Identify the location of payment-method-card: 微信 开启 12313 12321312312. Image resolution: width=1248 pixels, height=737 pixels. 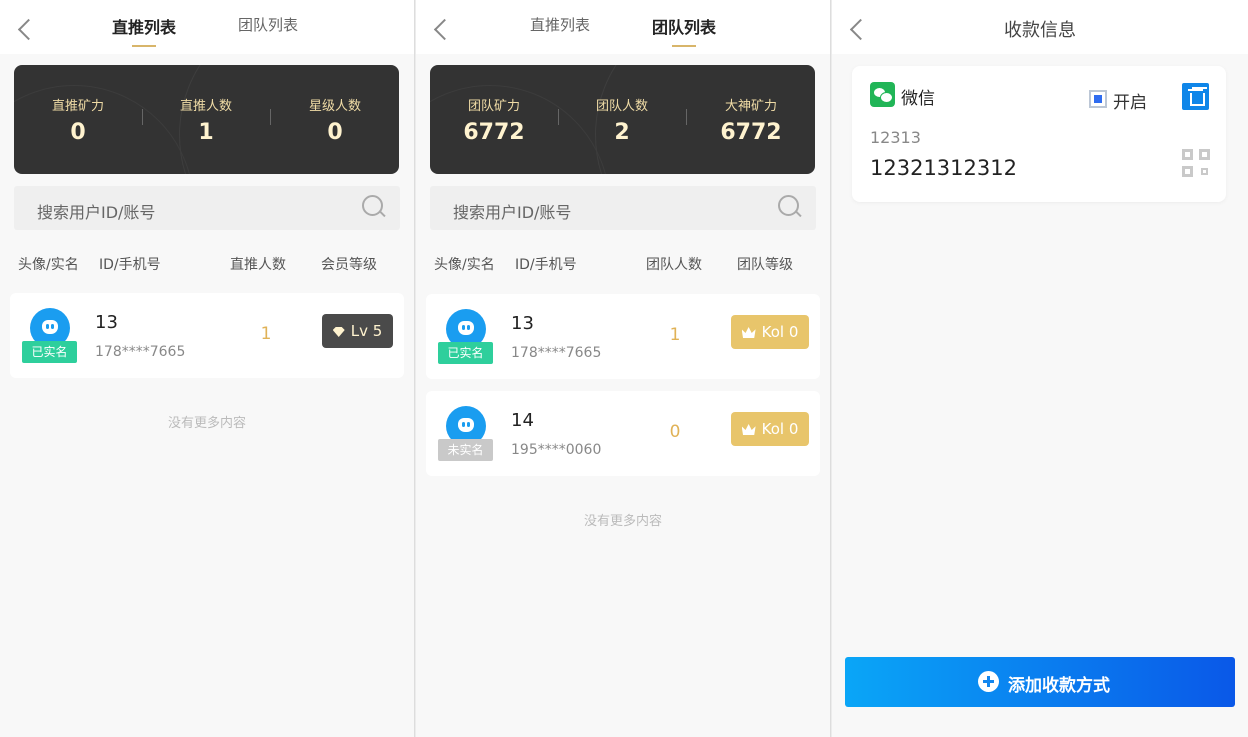
(1039, 134).